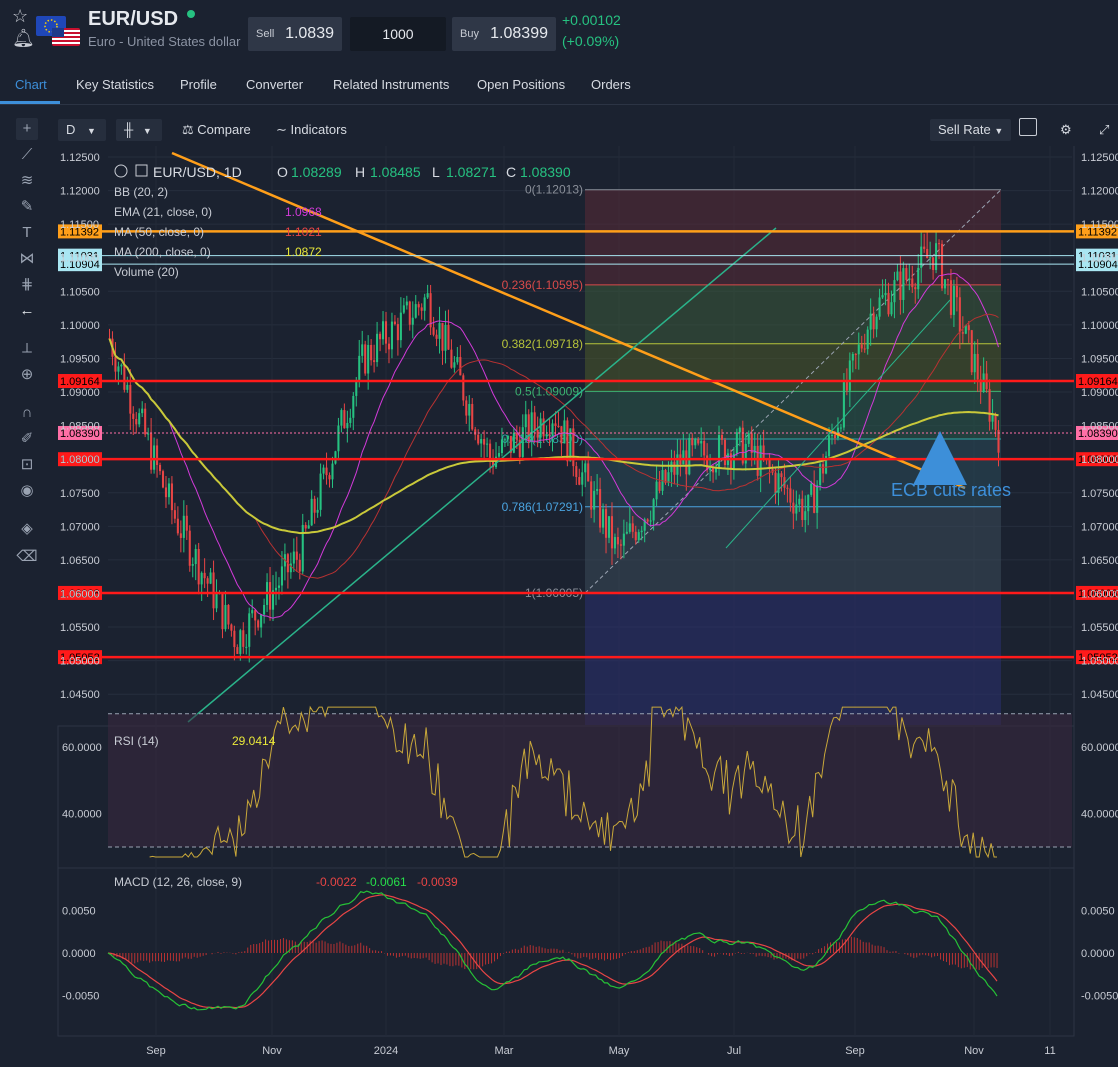 This screenshot has width=1118, height=1067. I want to click on macd-value-1: -0.0022, so click(336, 882).